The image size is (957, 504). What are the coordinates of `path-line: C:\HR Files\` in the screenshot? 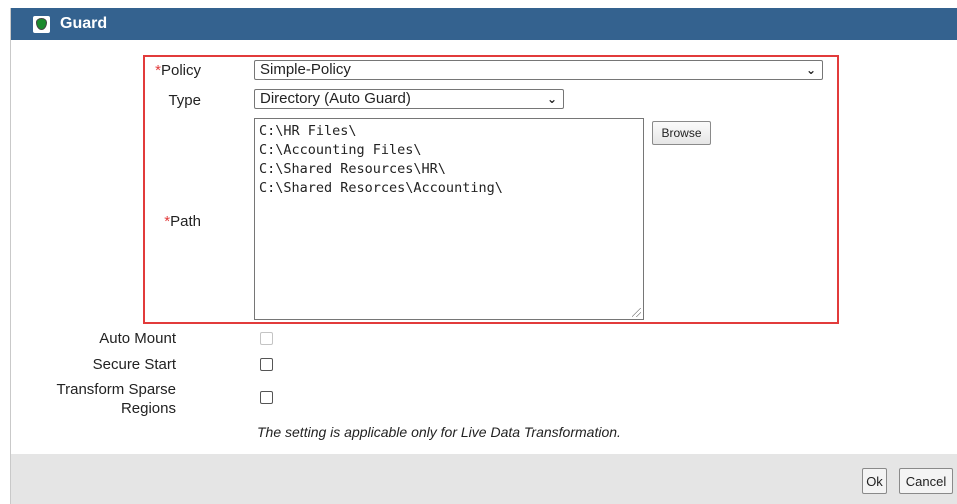 It's located at (308, 131).